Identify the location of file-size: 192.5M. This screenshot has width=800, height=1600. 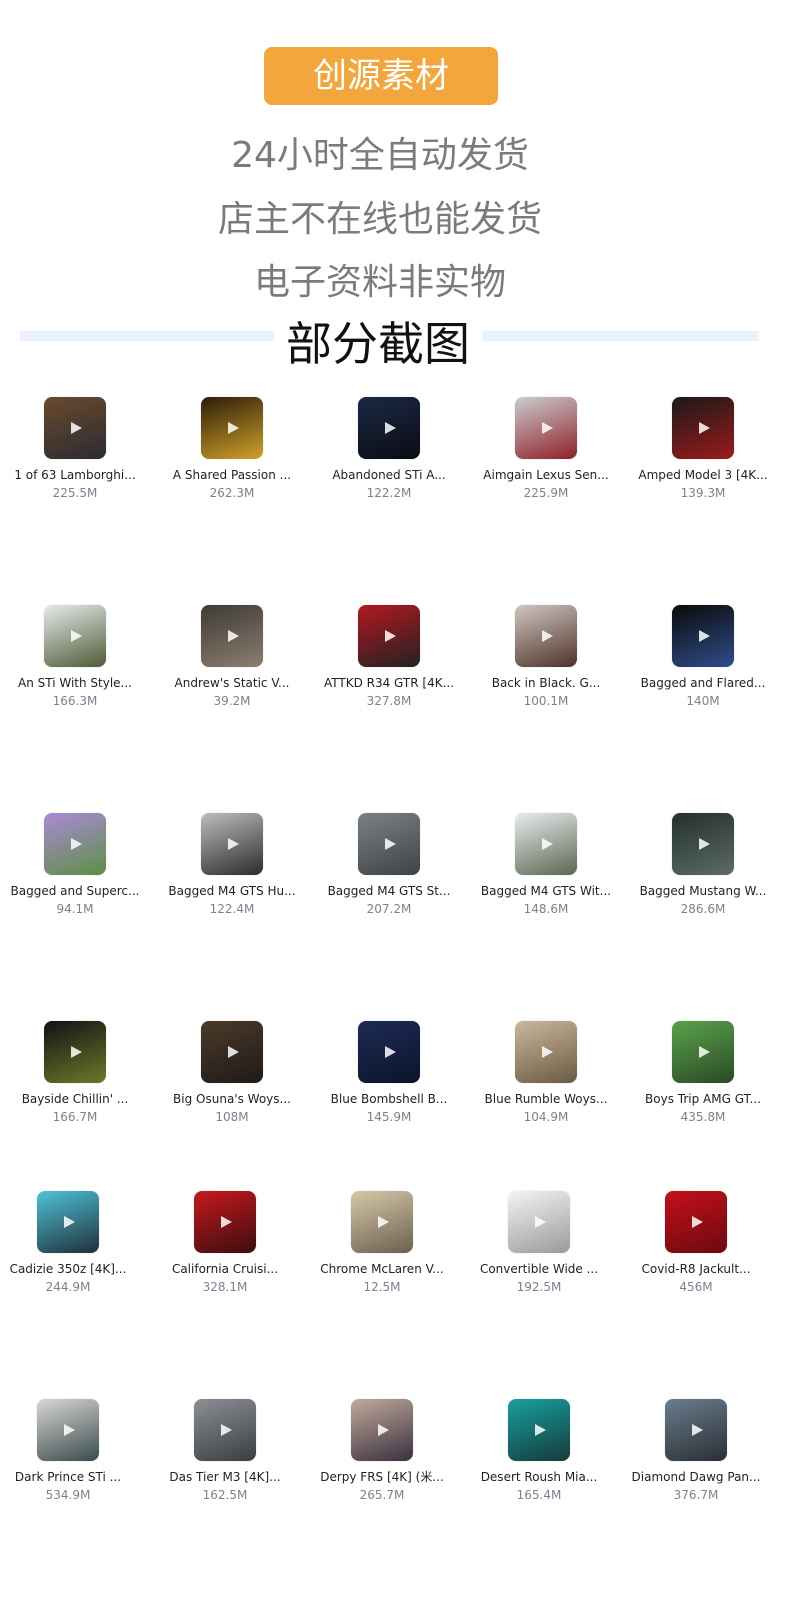
(539, 1287).